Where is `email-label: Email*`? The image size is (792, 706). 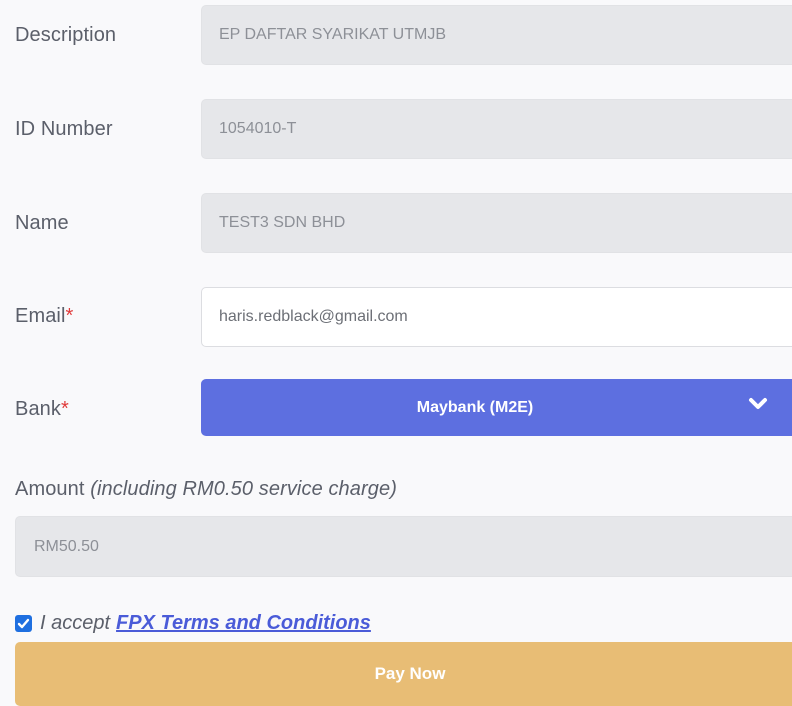 email-label: Email* is located at coordinates (44, 316).